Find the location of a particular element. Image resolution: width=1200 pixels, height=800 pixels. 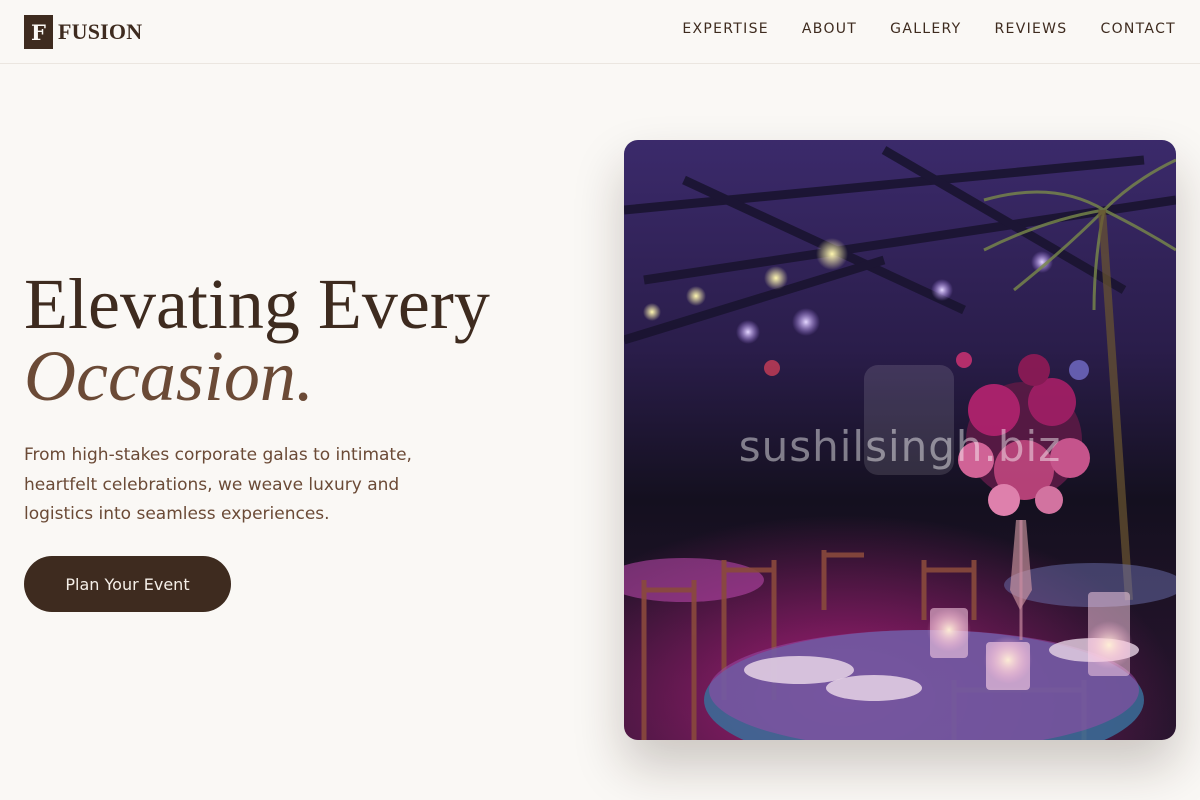

image-watermark: sushilsingh.biz is located at coordinates (900, 446).